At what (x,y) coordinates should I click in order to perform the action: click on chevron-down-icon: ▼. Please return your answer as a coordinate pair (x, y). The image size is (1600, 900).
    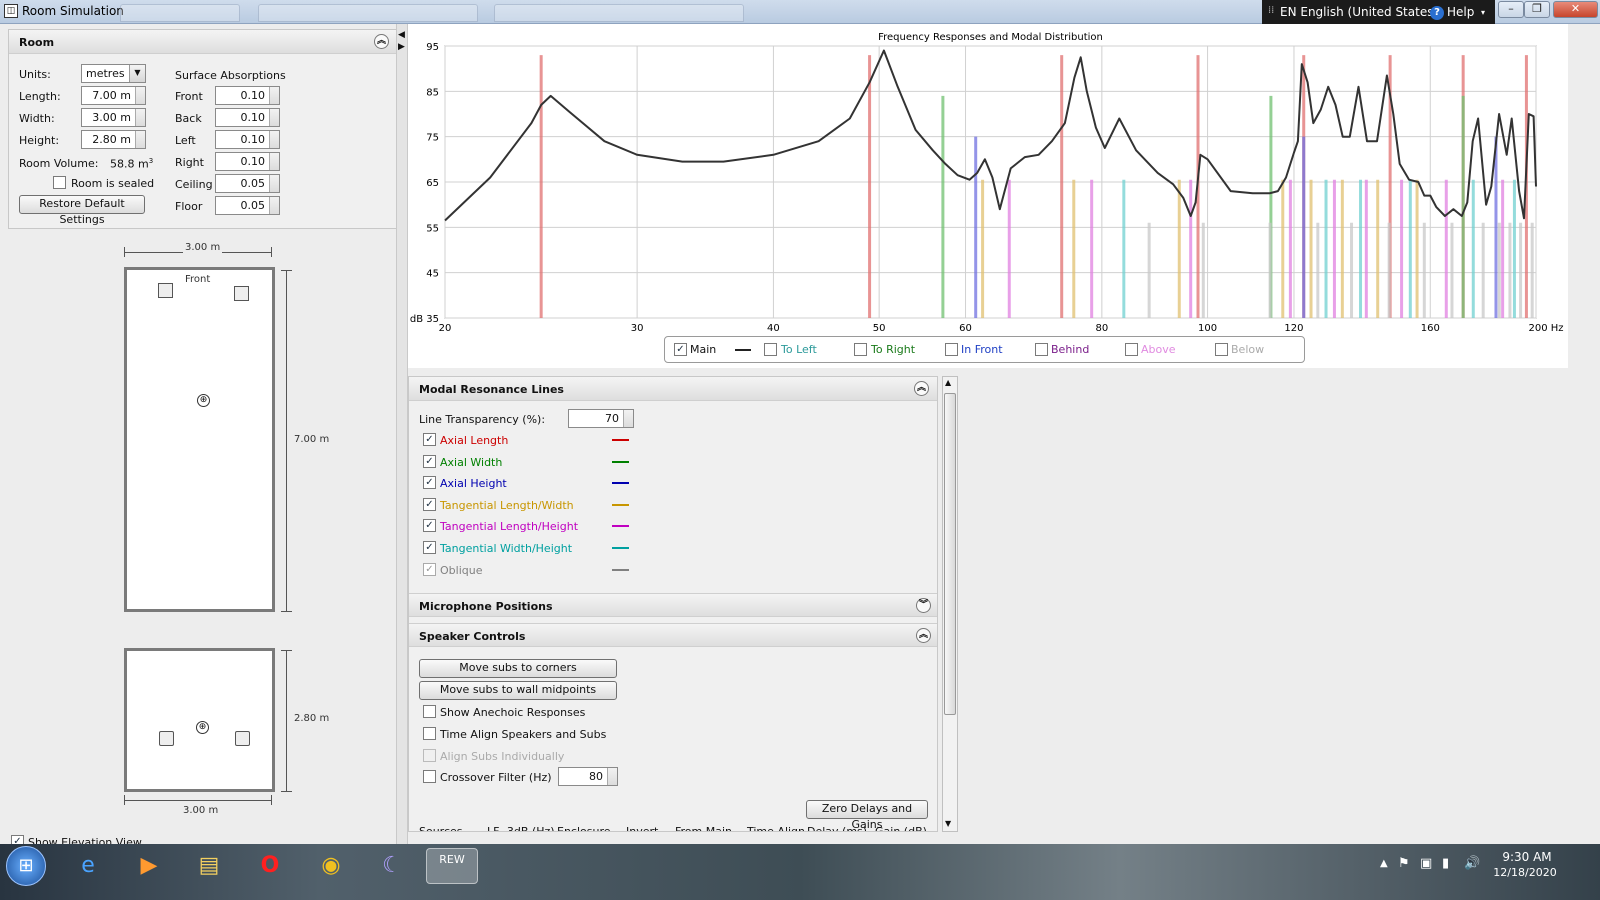
    Looking at the image, I should click on (137, 73).